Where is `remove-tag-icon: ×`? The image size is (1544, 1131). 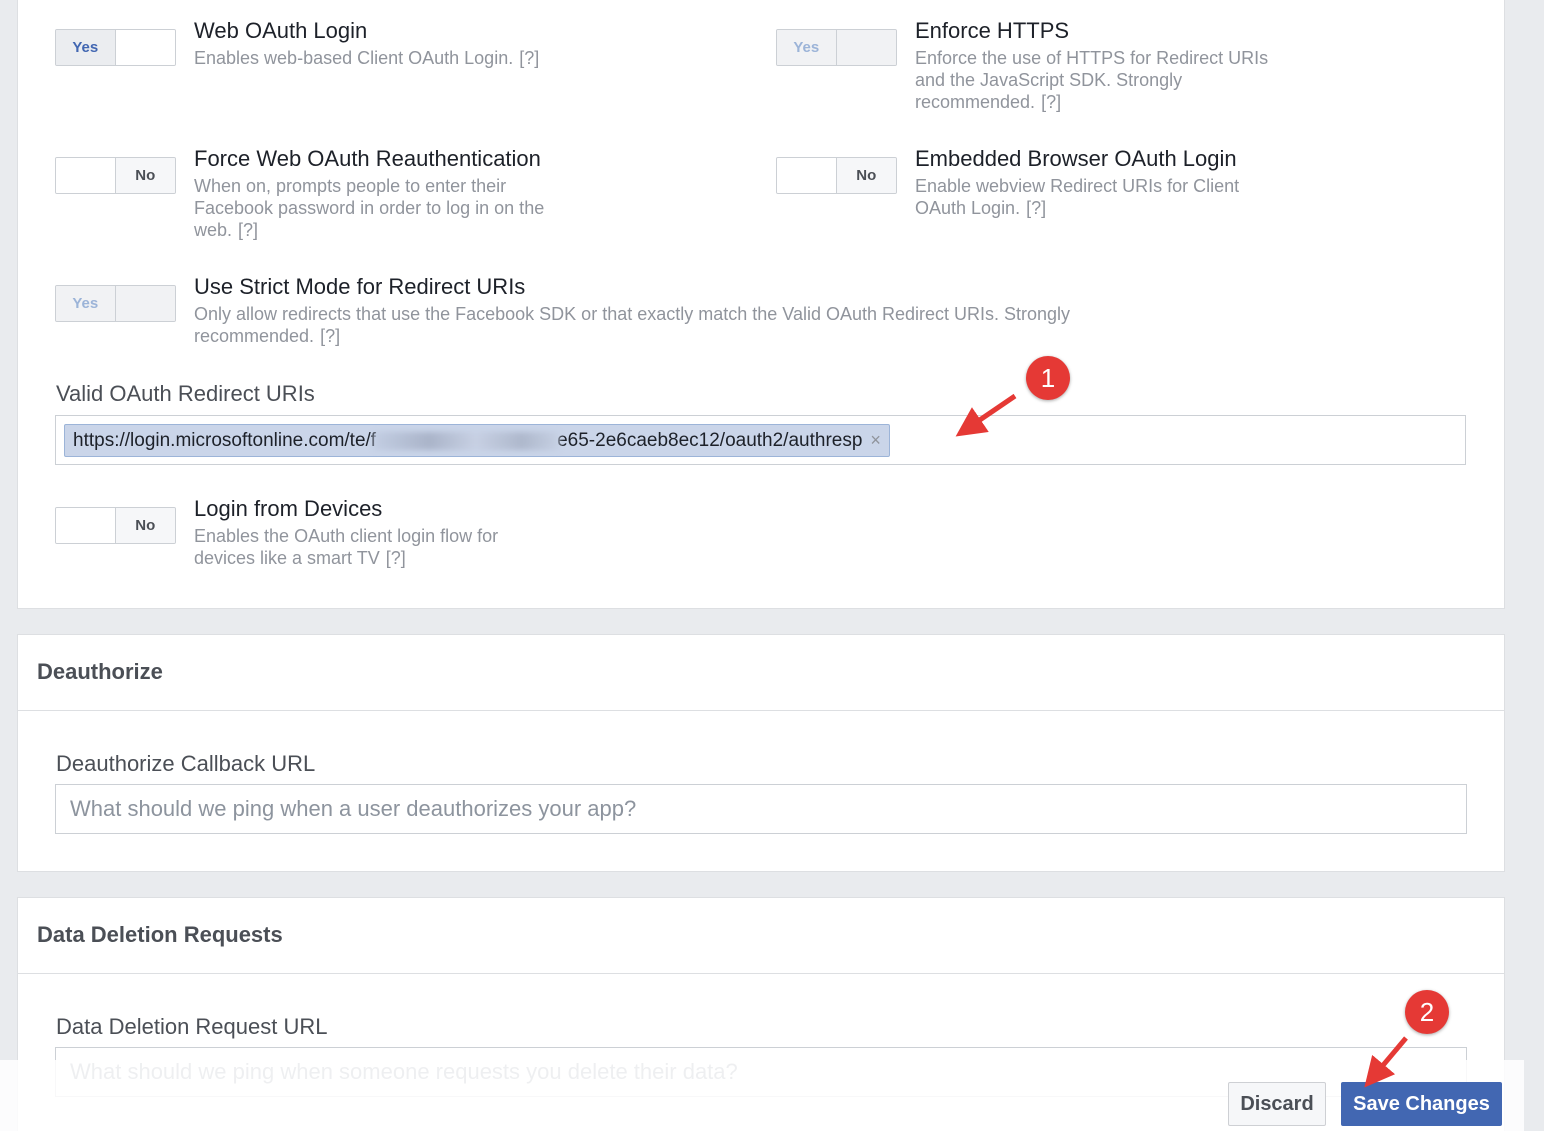 remove-tag-icon: × is located at coordinates (875, 440).